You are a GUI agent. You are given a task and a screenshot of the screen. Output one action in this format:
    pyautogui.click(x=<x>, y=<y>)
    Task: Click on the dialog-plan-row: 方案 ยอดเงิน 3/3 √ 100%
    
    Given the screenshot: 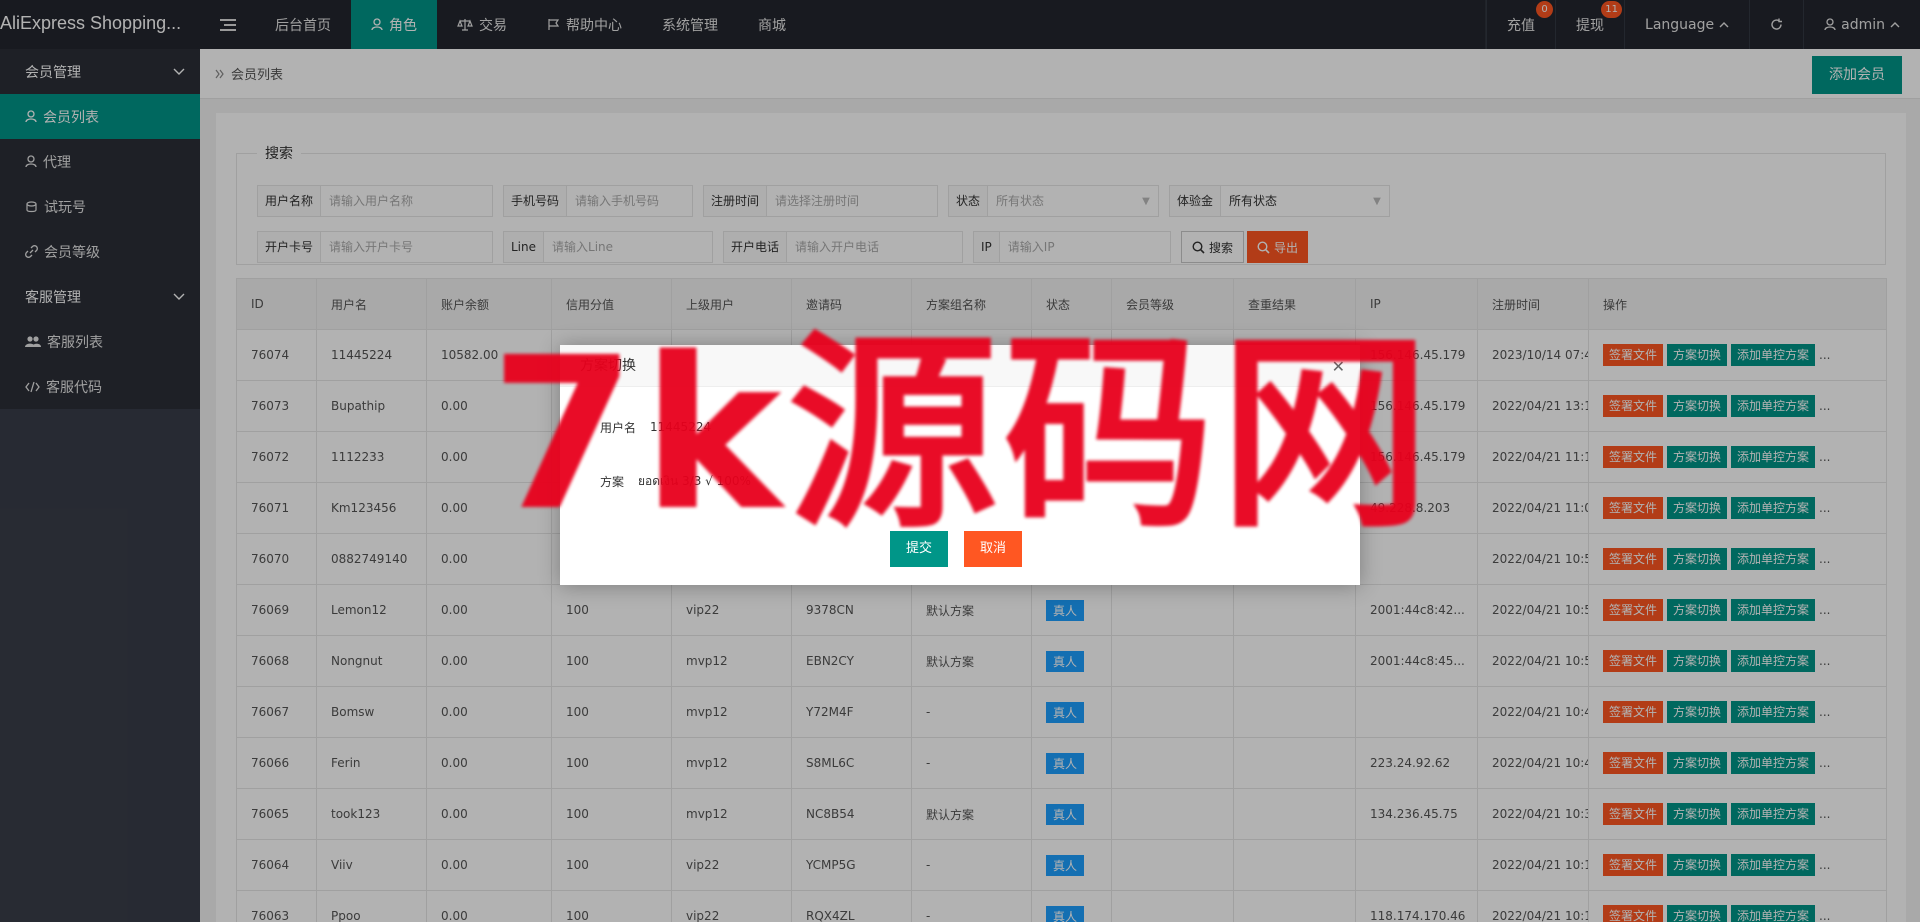 What is the action you would take?
    pyautogui.click(x=675, y=481)
    